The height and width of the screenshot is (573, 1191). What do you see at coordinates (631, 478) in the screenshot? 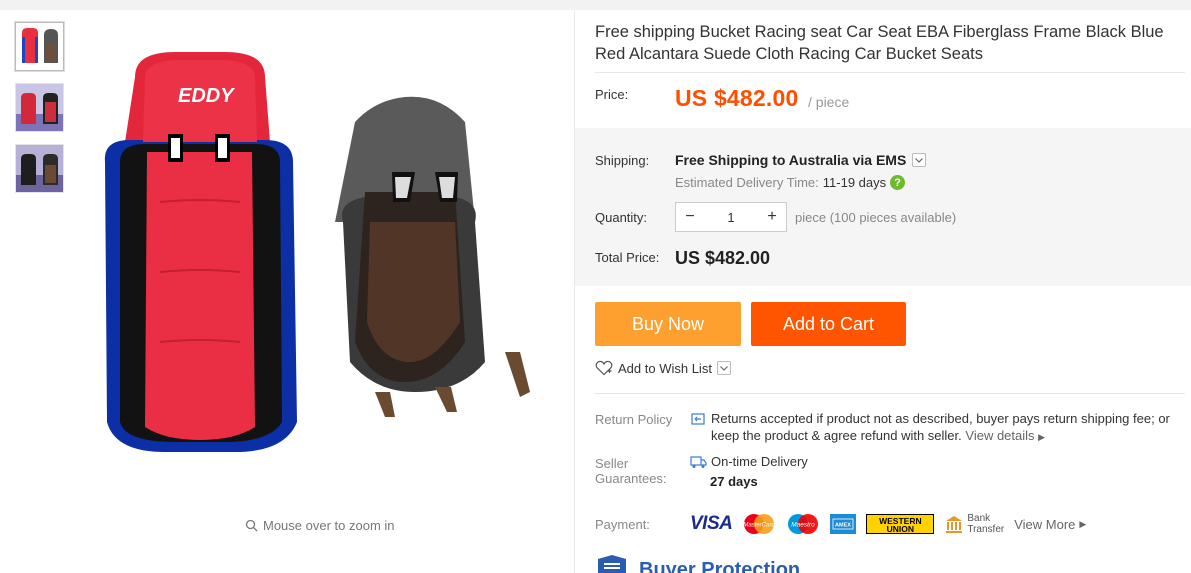
I see `seller-guarantees-label-line2: Guarantees:` at bounding box center [631, 478].